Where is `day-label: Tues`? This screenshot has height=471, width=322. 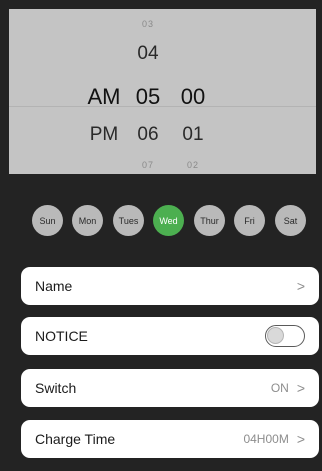 day-label: Tues is located at coordinates (128, 220).